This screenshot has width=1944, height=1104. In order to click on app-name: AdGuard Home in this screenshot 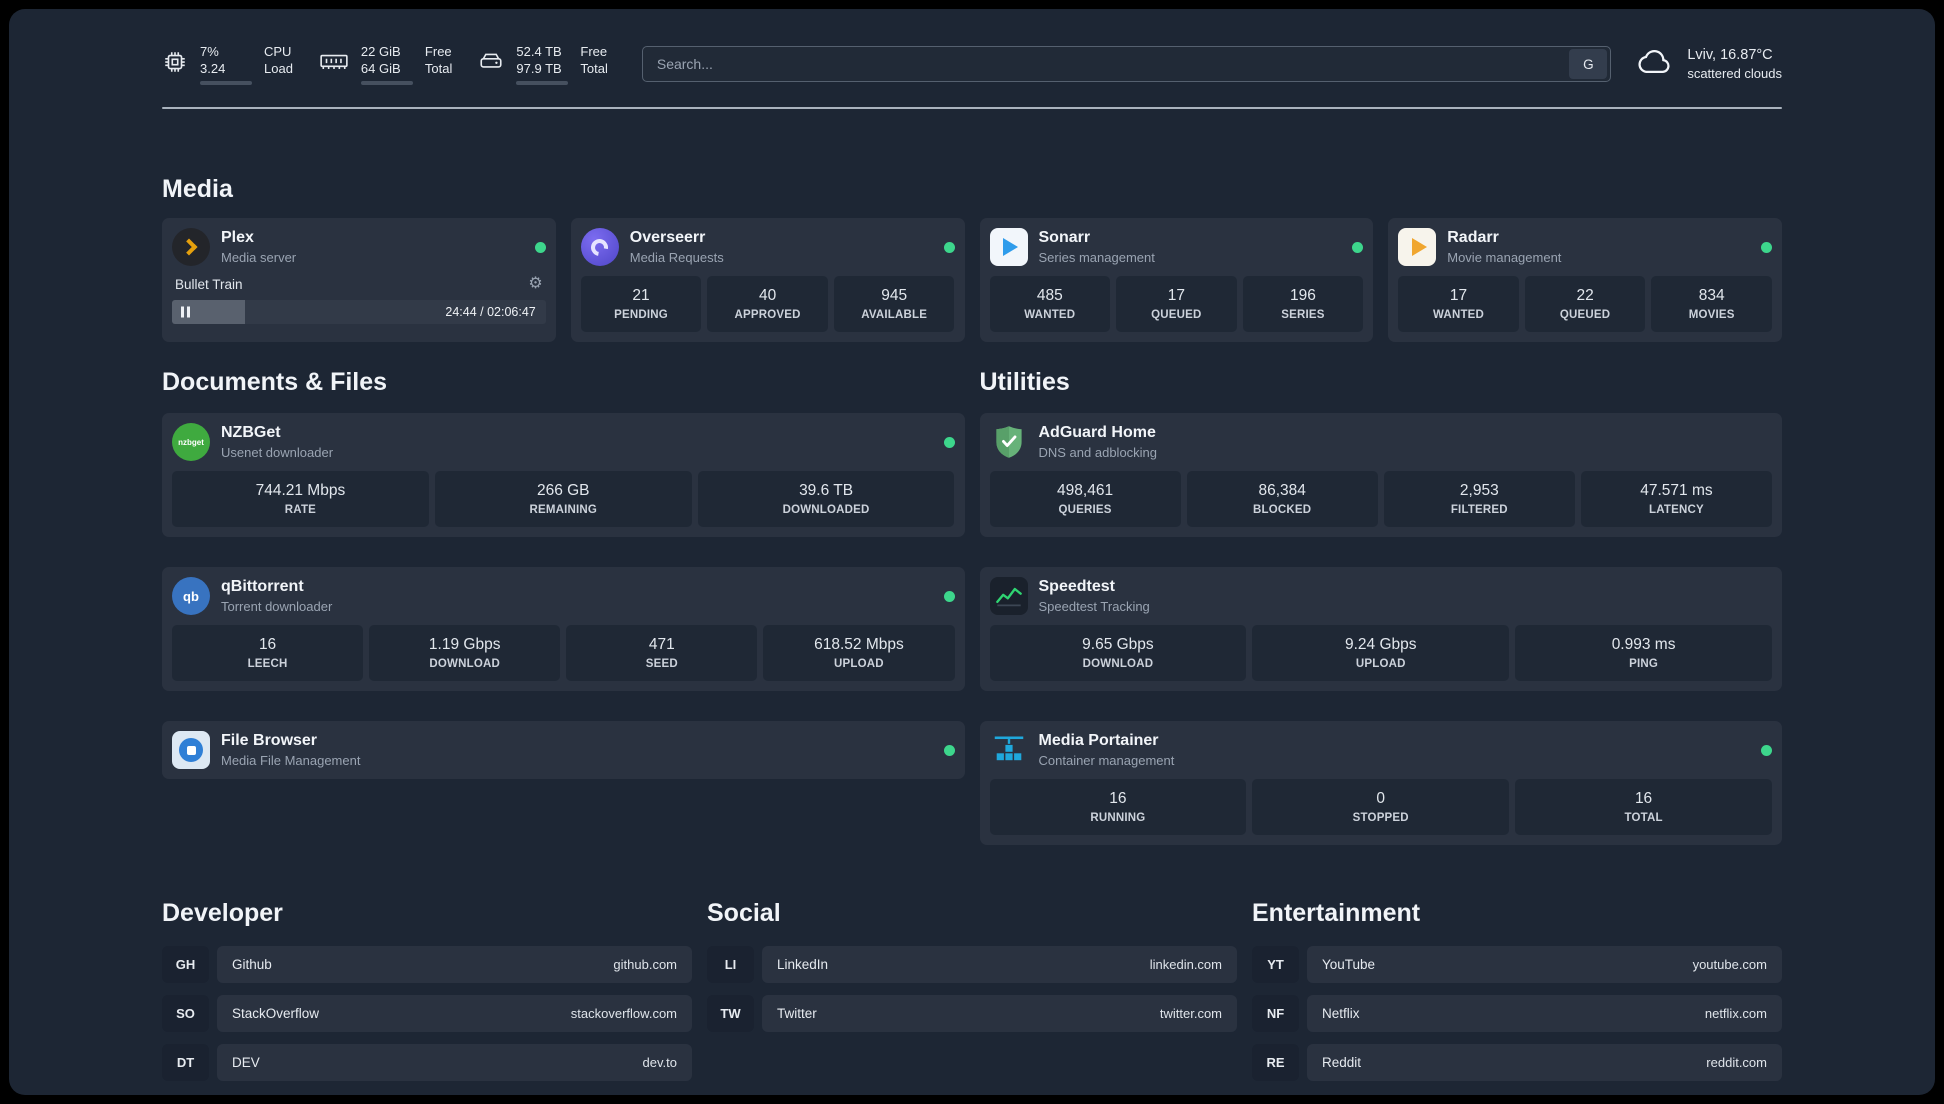, I will do `click(1097, 432)`.